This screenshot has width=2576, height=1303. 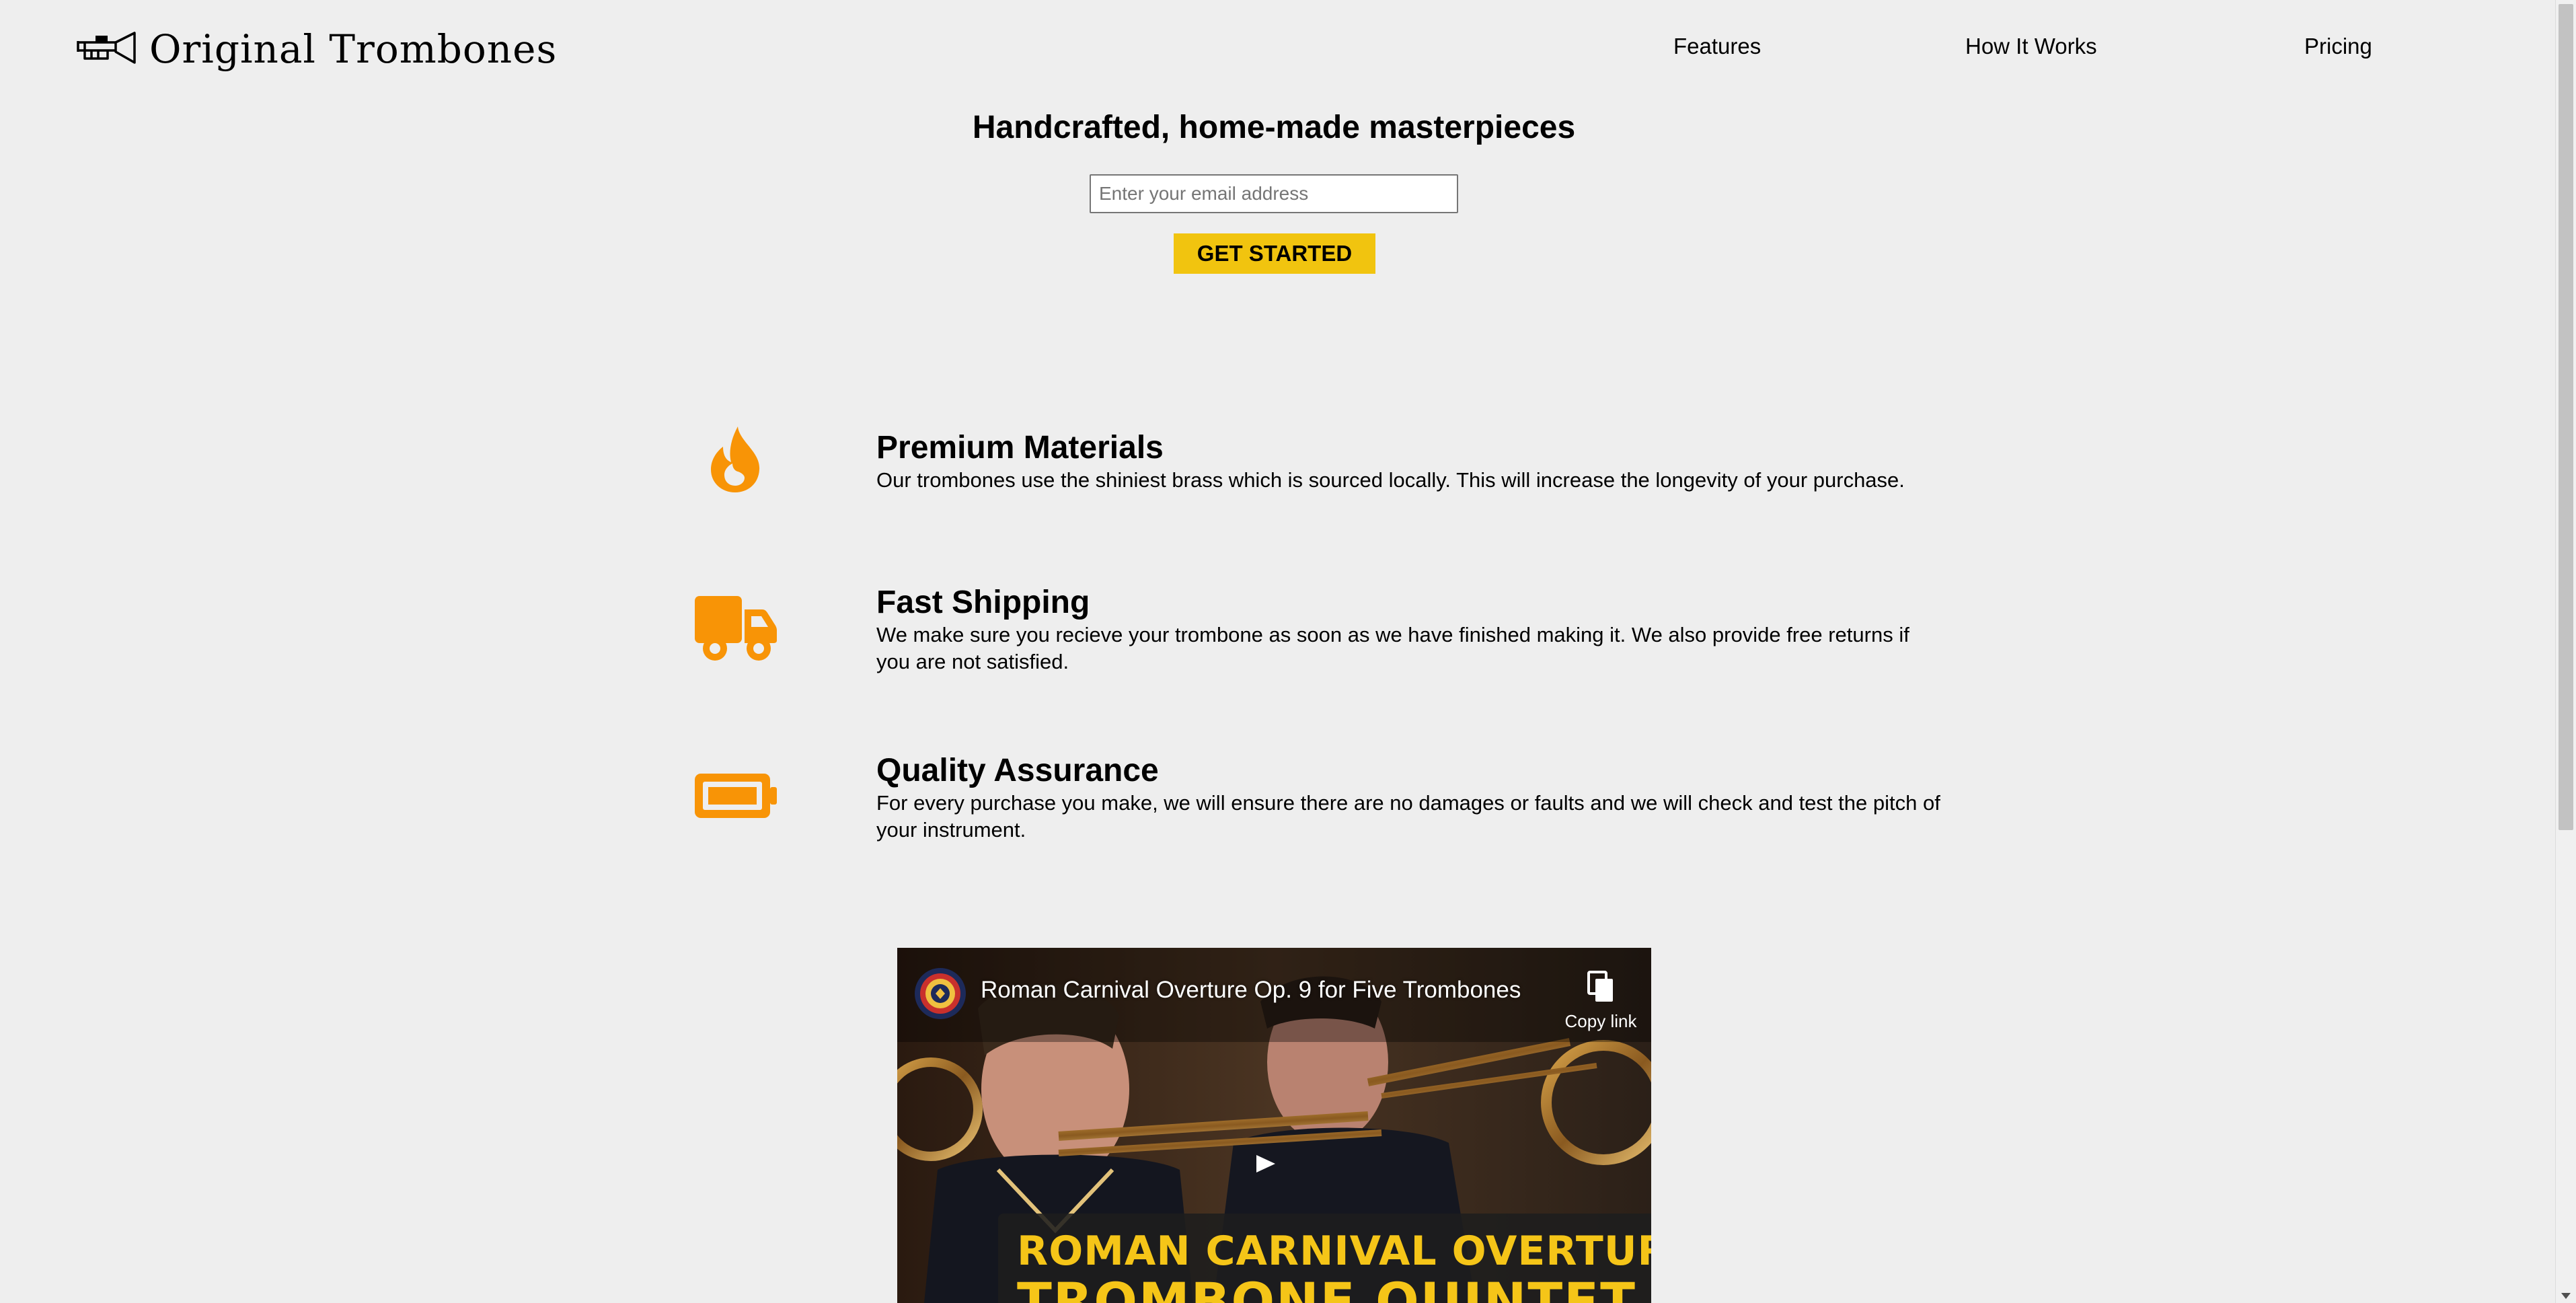 I want to click on nav-link-features: Features, so click(x=1717, y=46).